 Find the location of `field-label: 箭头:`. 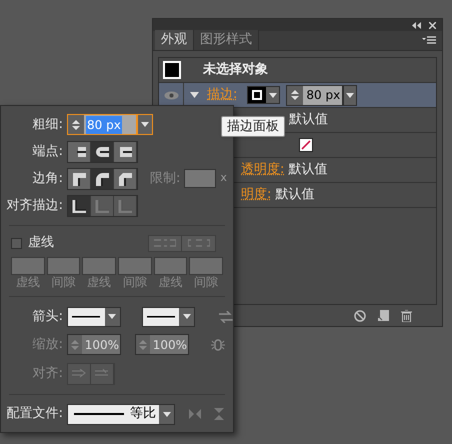

field-label: 箭头: is located at coordinates (47, 317).